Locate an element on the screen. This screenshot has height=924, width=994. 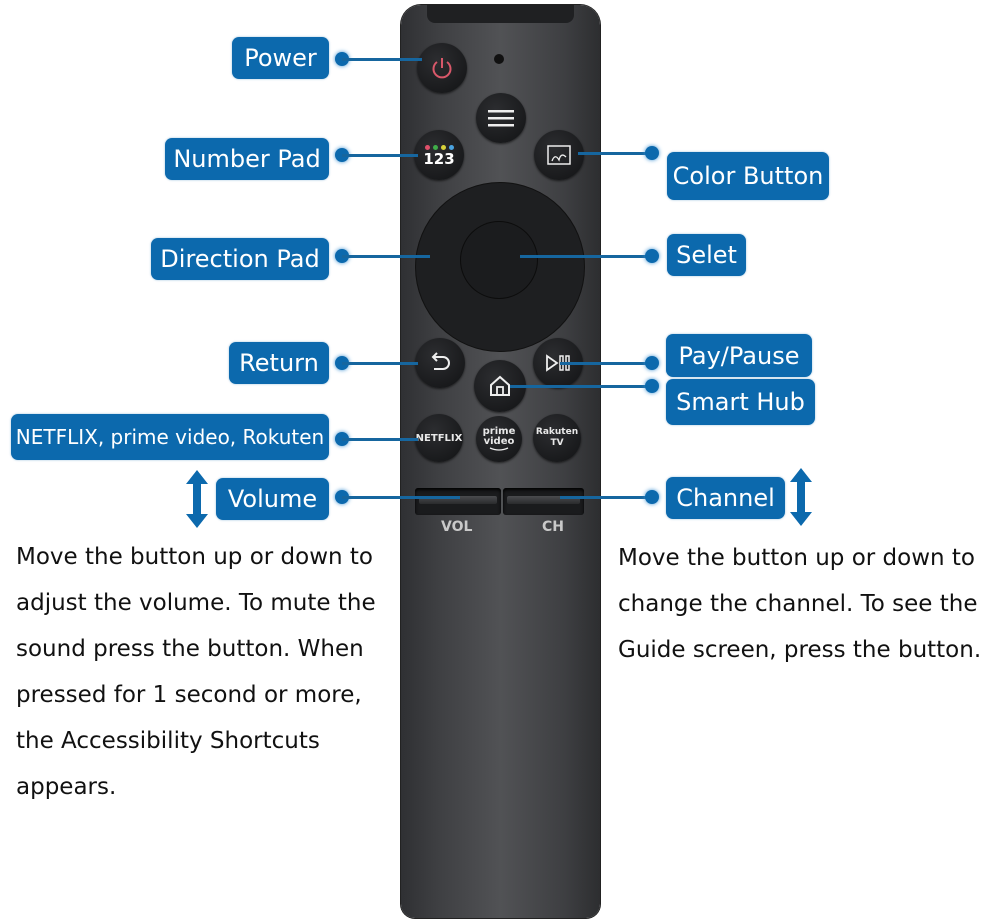
label-smart-hub: Smart Hub is located at coordinates (740, 402).